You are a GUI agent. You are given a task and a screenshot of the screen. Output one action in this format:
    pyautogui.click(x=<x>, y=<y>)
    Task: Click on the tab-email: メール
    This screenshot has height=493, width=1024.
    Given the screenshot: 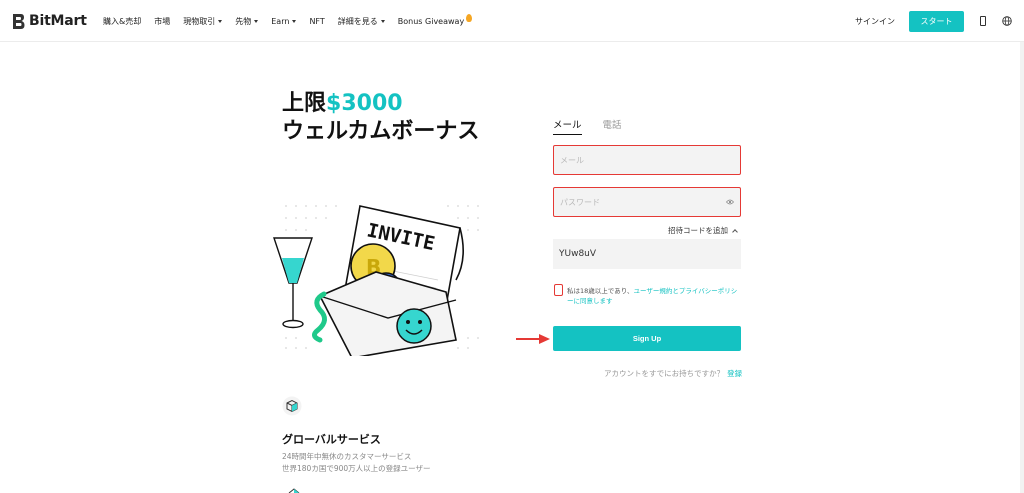 What is the action you would take?
    pyautogui.click(x=567, y=126)
    